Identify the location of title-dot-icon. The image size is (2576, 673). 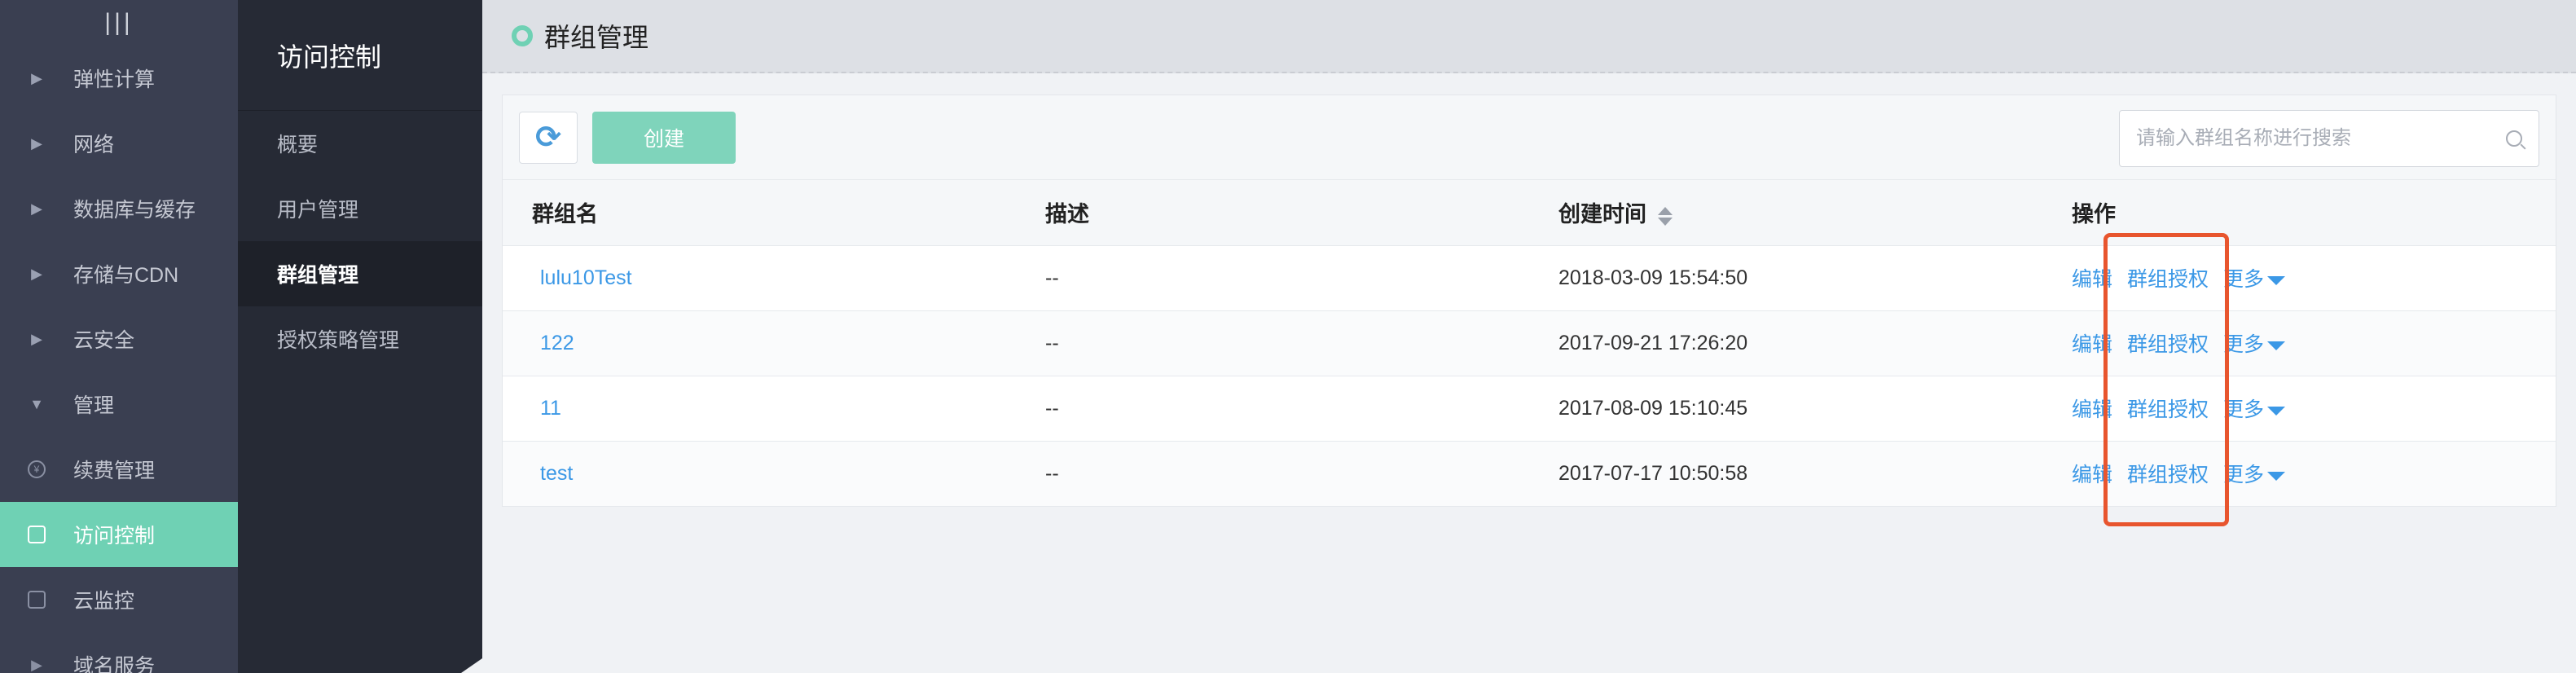
(522, 35).